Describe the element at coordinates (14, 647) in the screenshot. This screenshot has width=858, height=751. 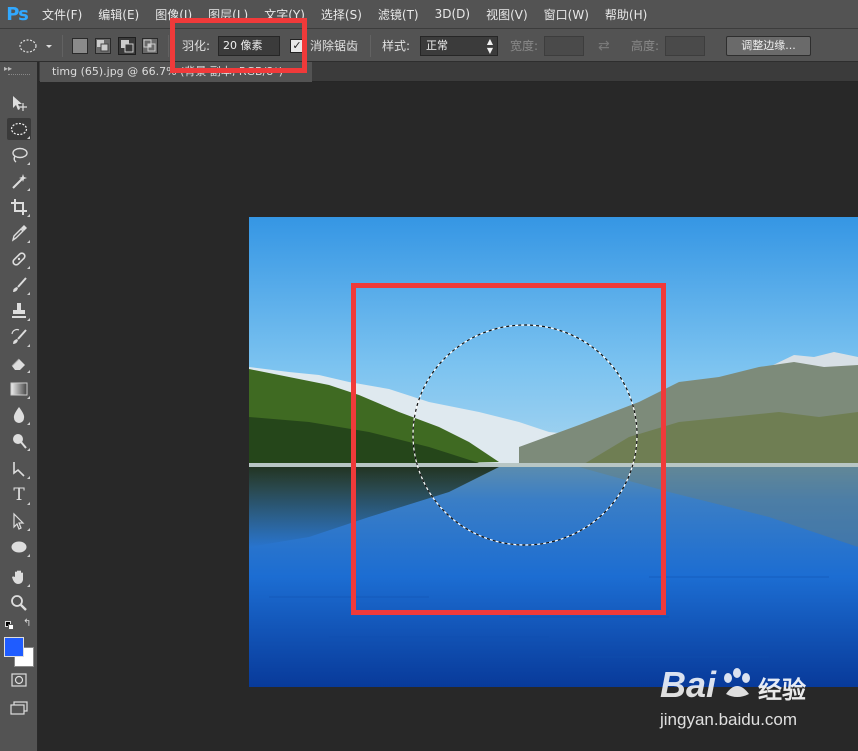
I see `foreground-color-swatch` at that location.